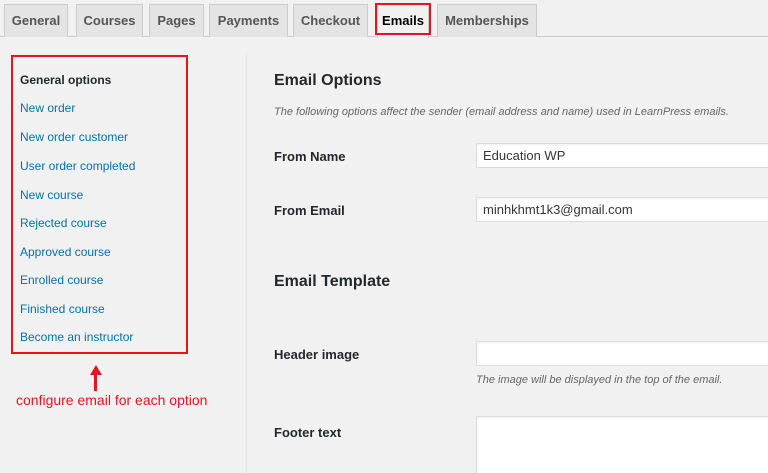  I want to click on annotation-caption: configure email for each option, so click(112, 400).